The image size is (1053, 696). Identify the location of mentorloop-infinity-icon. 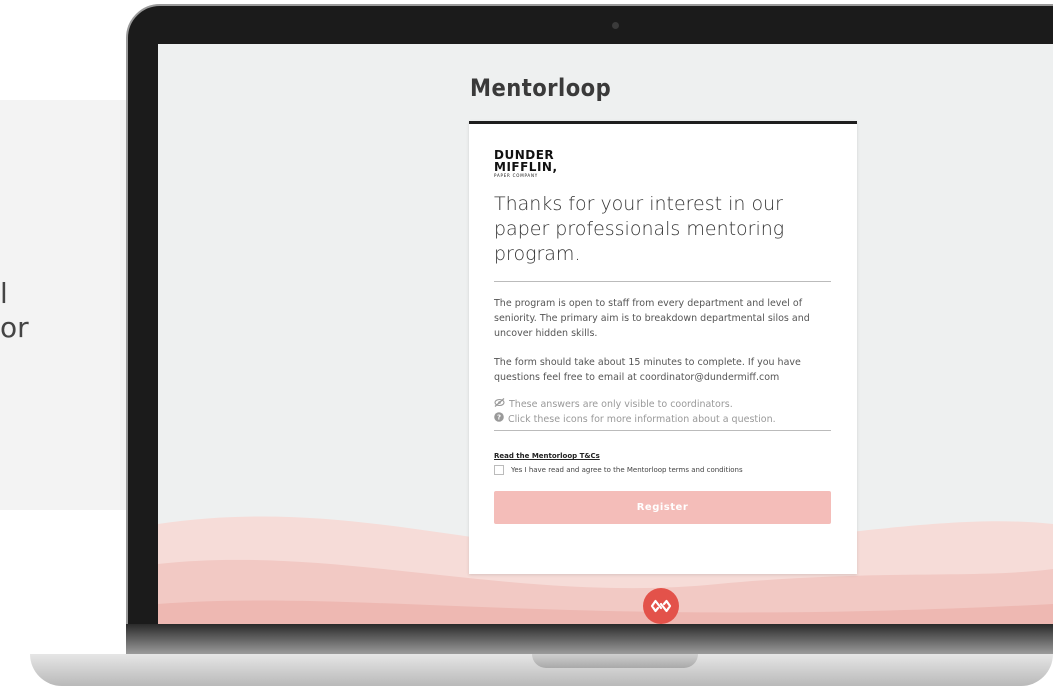
(661, 606).